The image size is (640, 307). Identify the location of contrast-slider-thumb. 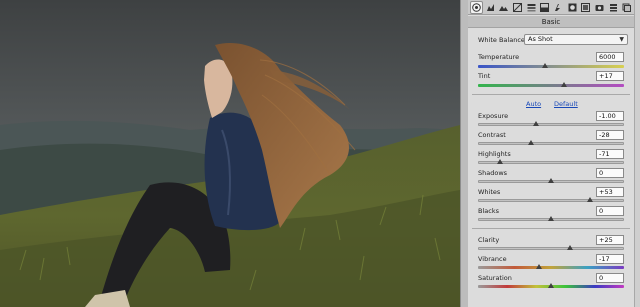
(530, 142).